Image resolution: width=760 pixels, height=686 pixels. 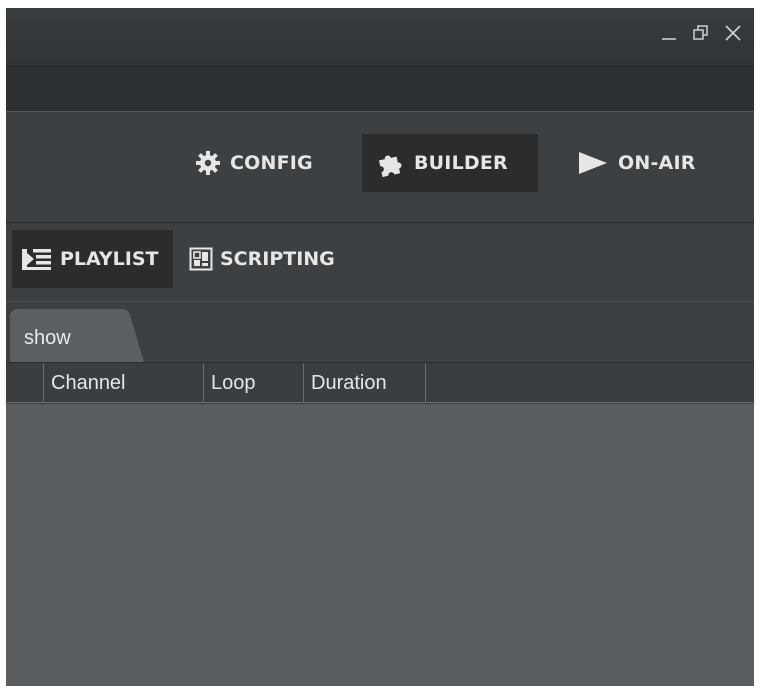 I want to click on scripting-tab: SCRIPTING, so click(x=275, y=259).